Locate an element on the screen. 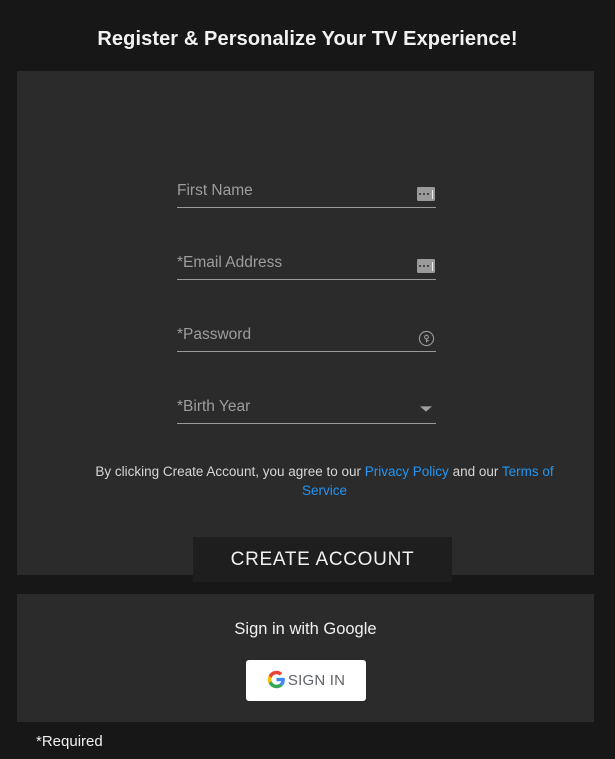 Image resolution: width=615 pixels, height=759 pixels. birth-year-select is located at coordinates (289, 407).